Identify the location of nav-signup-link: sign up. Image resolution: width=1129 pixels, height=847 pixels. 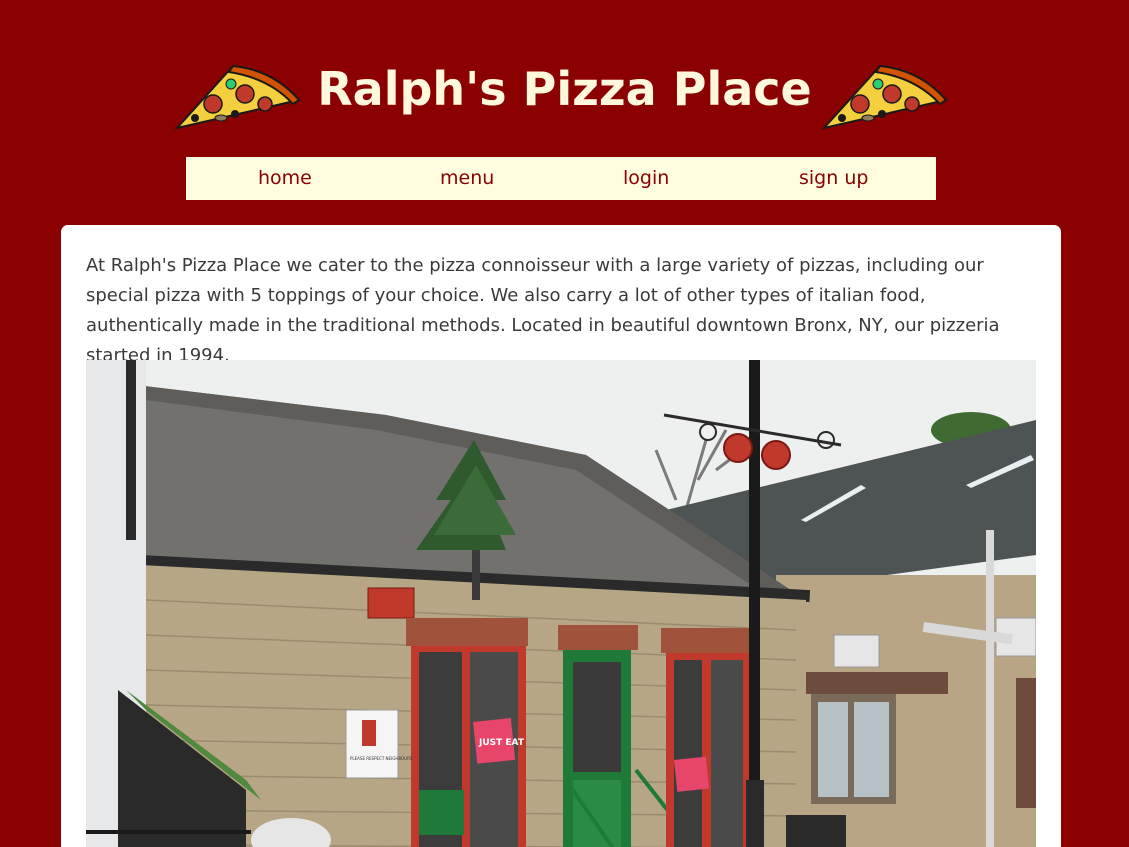
(833, 178).